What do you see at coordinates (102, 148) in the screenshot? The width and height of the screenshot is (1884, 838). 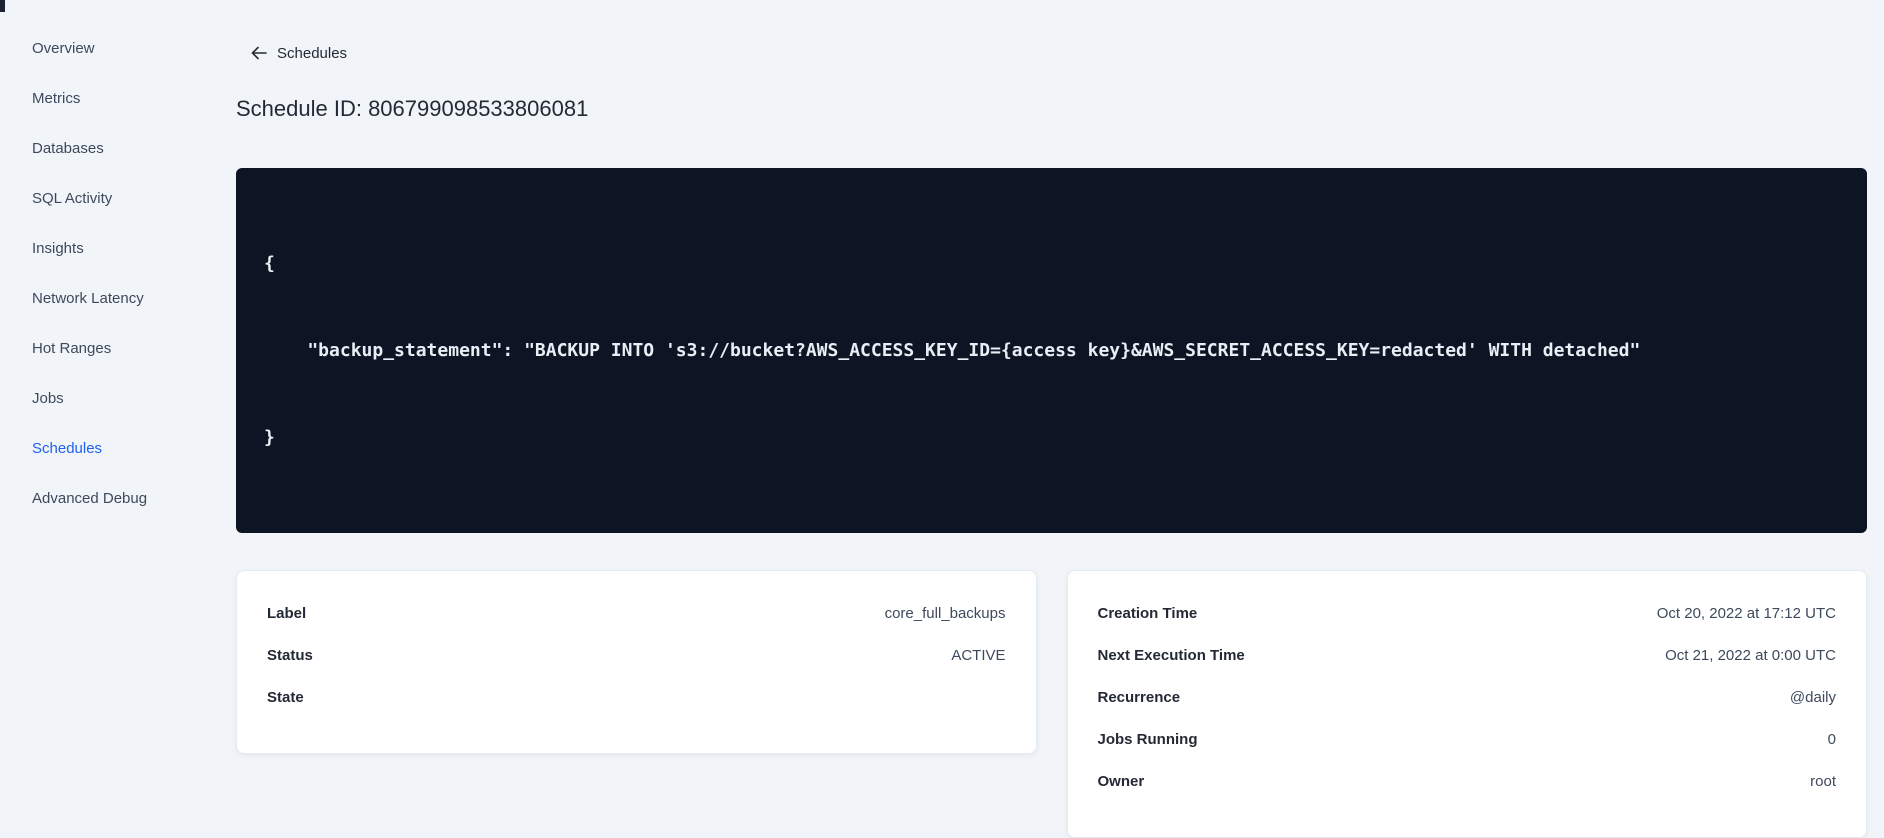 I see `sidebar-item-databases: Databases` at bounding box center [102, 148].